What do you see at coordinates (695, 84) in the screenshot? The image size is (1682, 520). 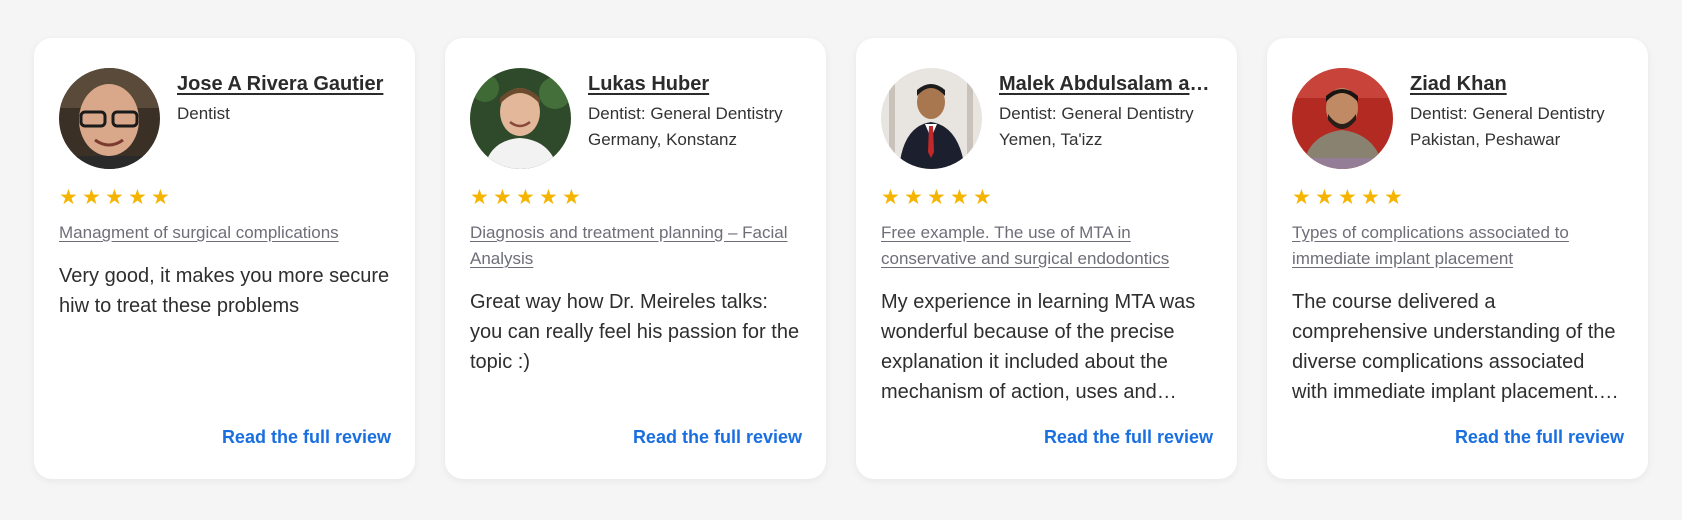 I see `reviewer-name-link: Lukas Huber` at bounding box center [695, 84].